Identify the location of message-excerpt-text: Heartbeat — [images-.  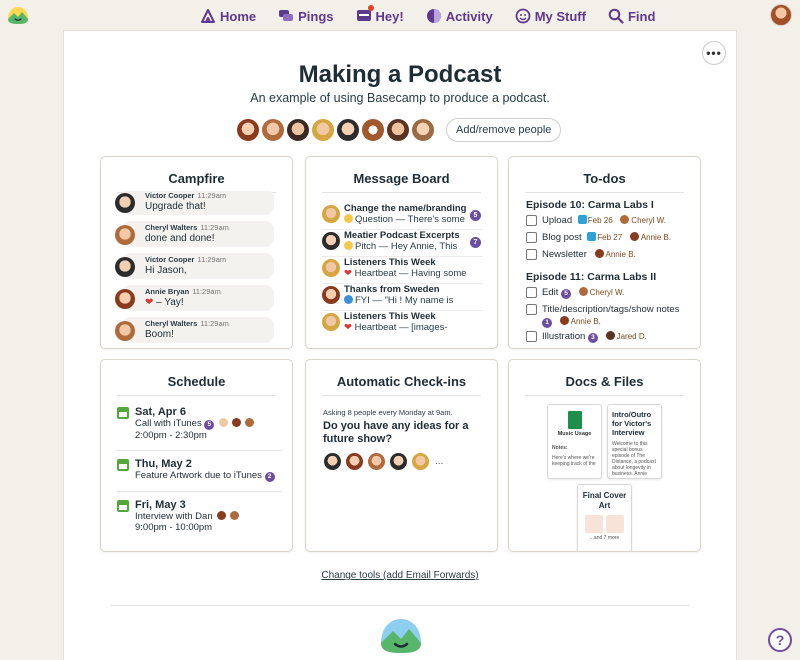
(401, 327).